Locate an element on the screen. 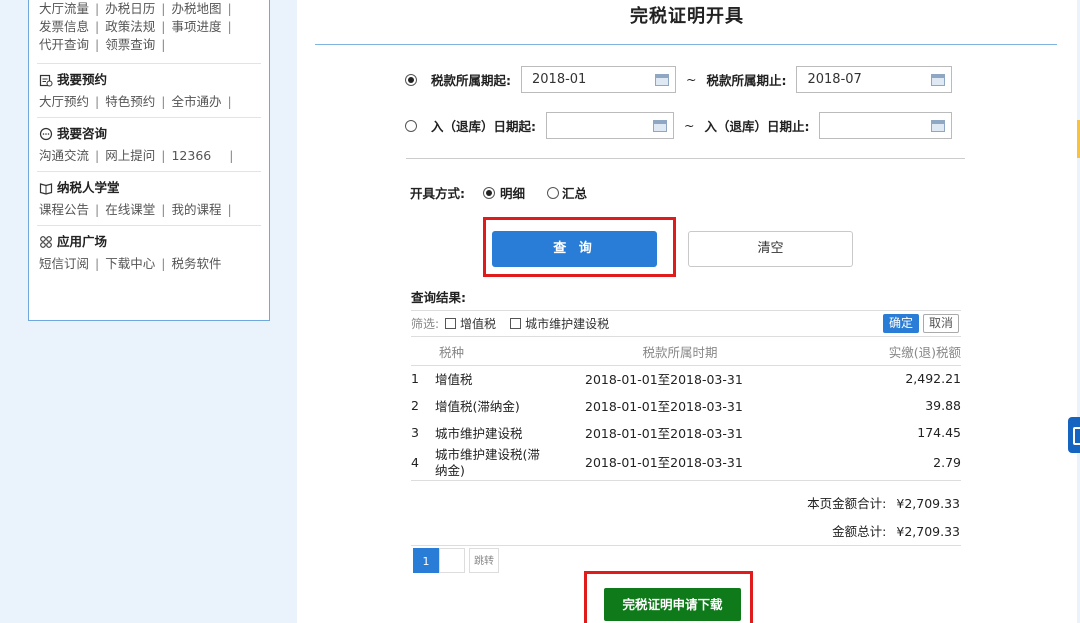 This screenshot has width=1080, height=623. link-citywide: 全市通办 is located at coordinates (196, 101).